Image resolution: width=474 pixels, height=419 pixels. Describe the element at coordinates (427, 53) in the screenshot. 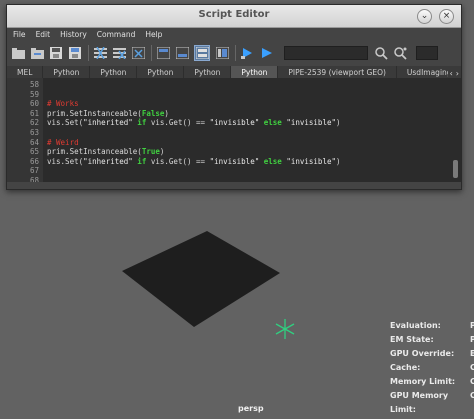

I see `line-number-input` at that location.